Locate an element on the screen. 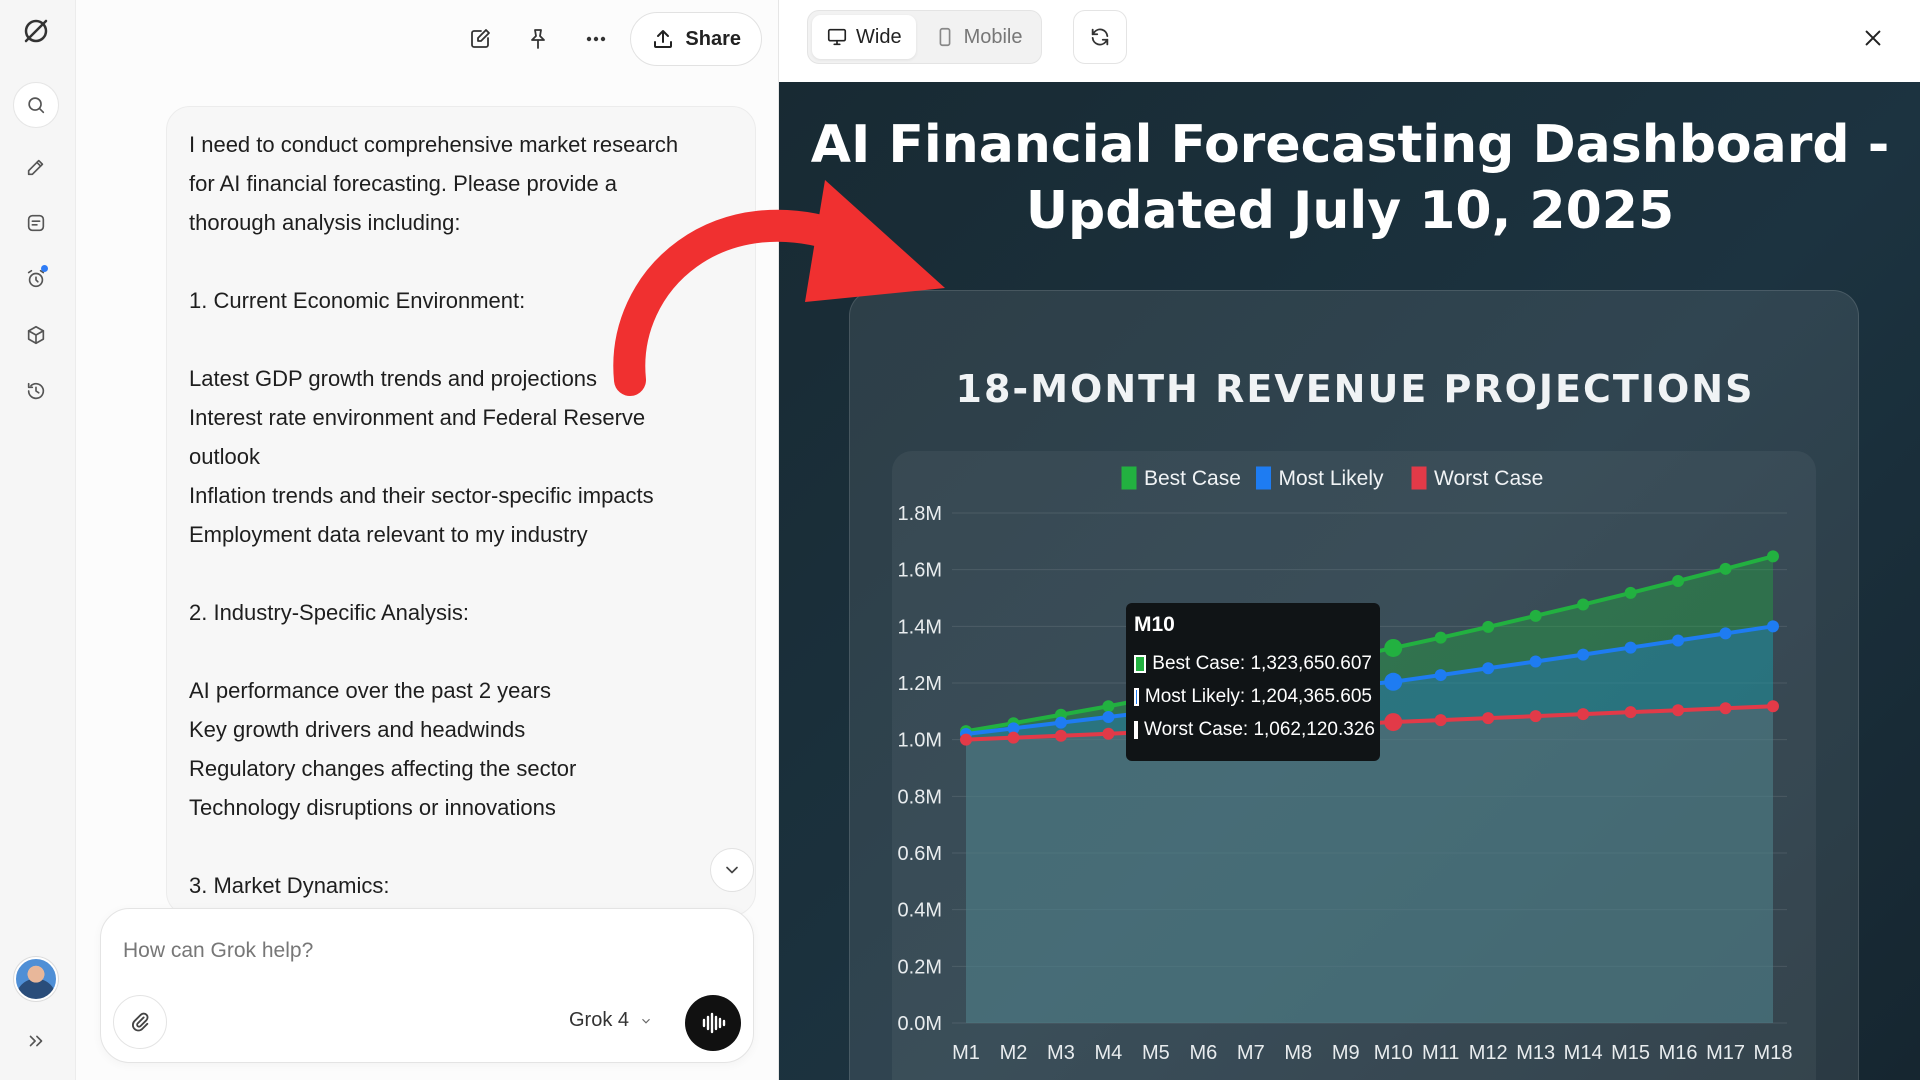 This screenshot has height=1080, width=1920. x-tick-label: M9 is located at coordinates (1346, 1053).